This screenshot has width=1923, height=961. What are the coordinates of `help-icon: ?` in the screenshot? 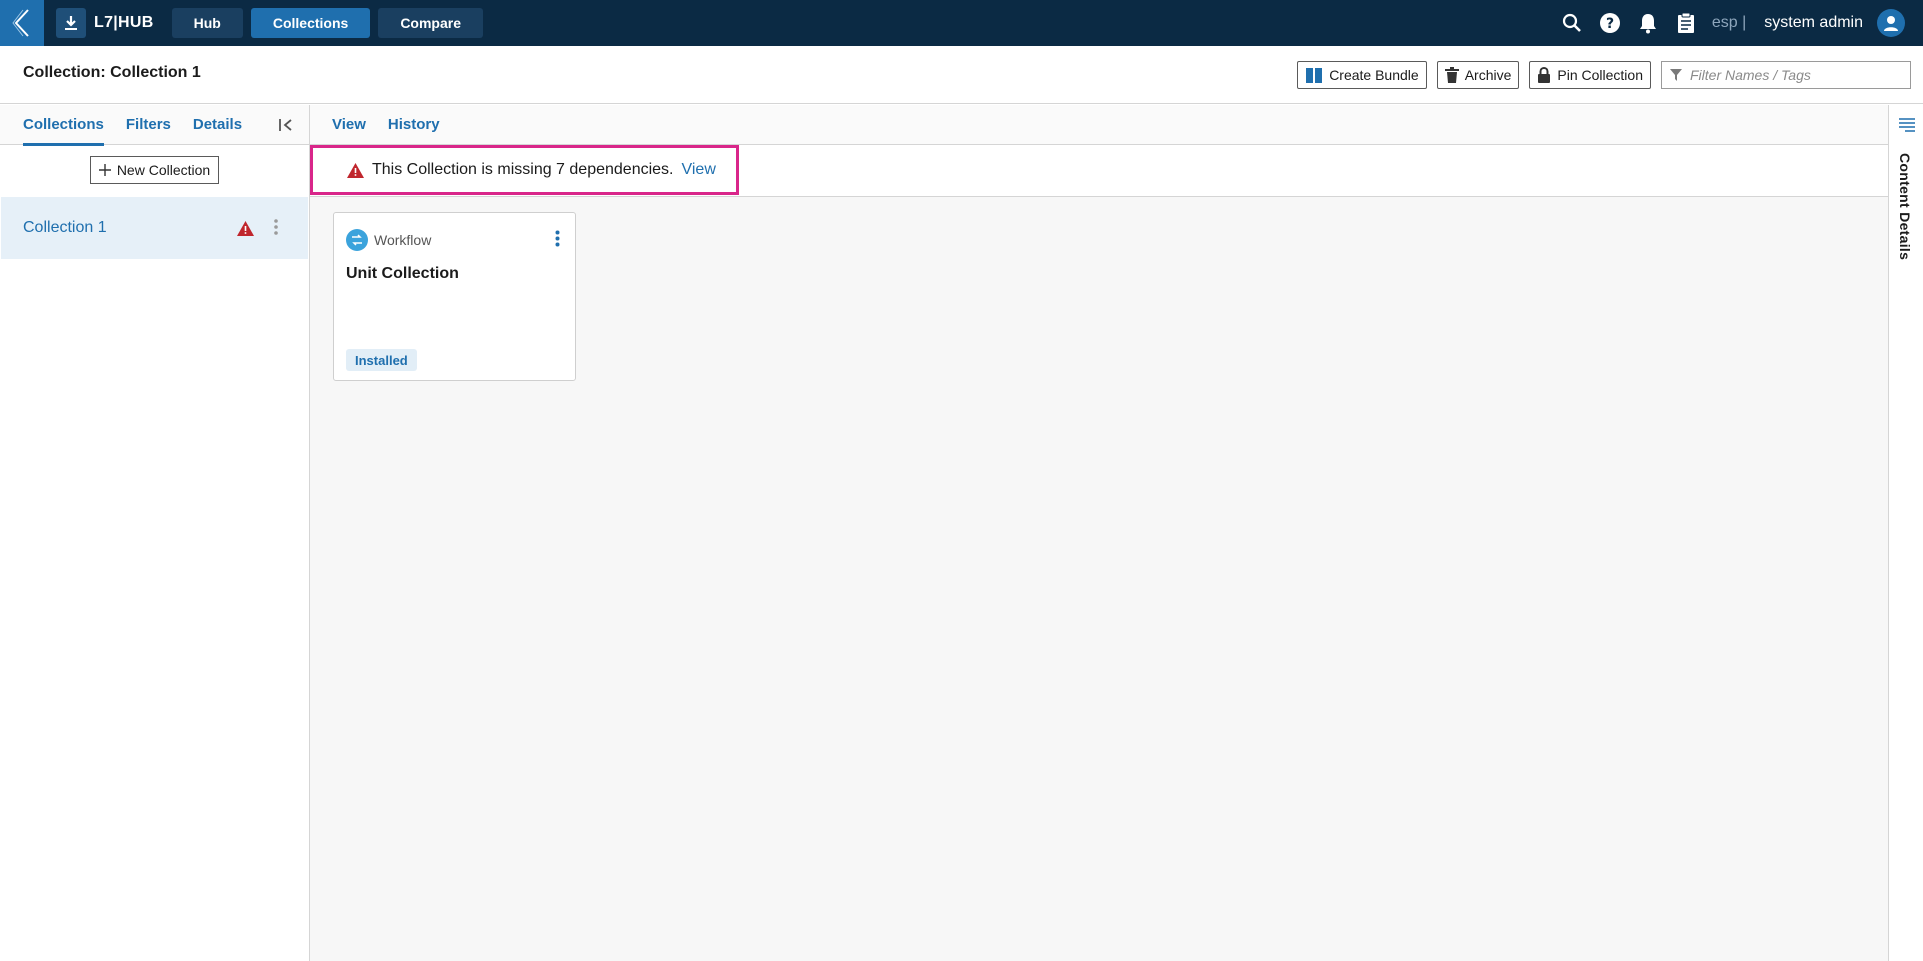 It's located at (1610, 23).